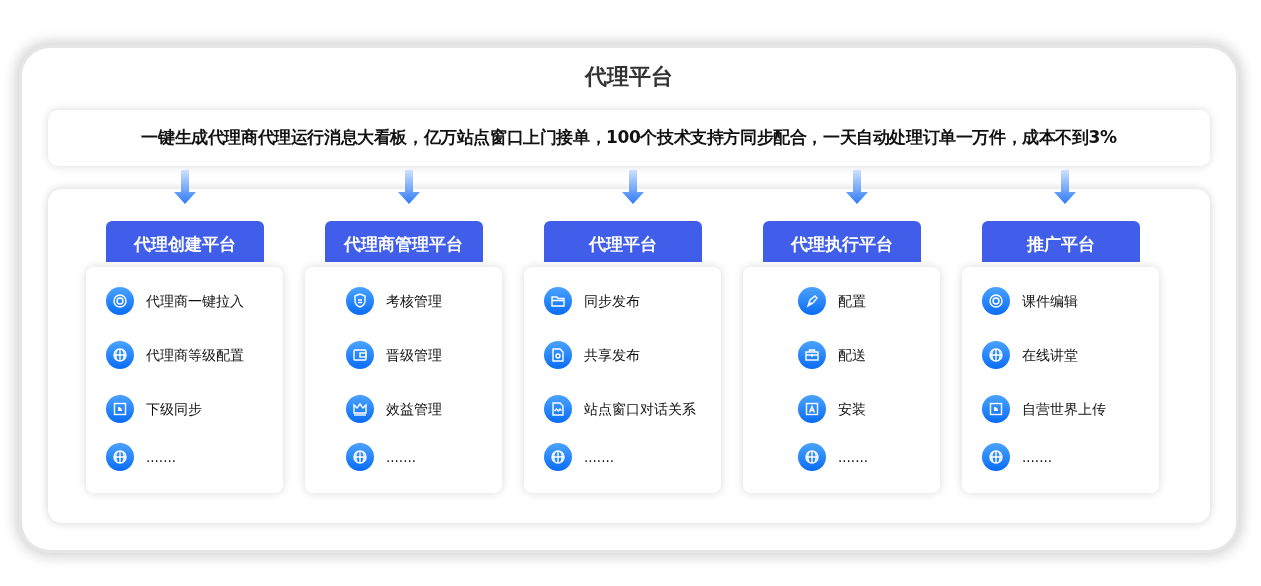  I want to click on feature-label: 代理商等级配置, so click(195, 355).